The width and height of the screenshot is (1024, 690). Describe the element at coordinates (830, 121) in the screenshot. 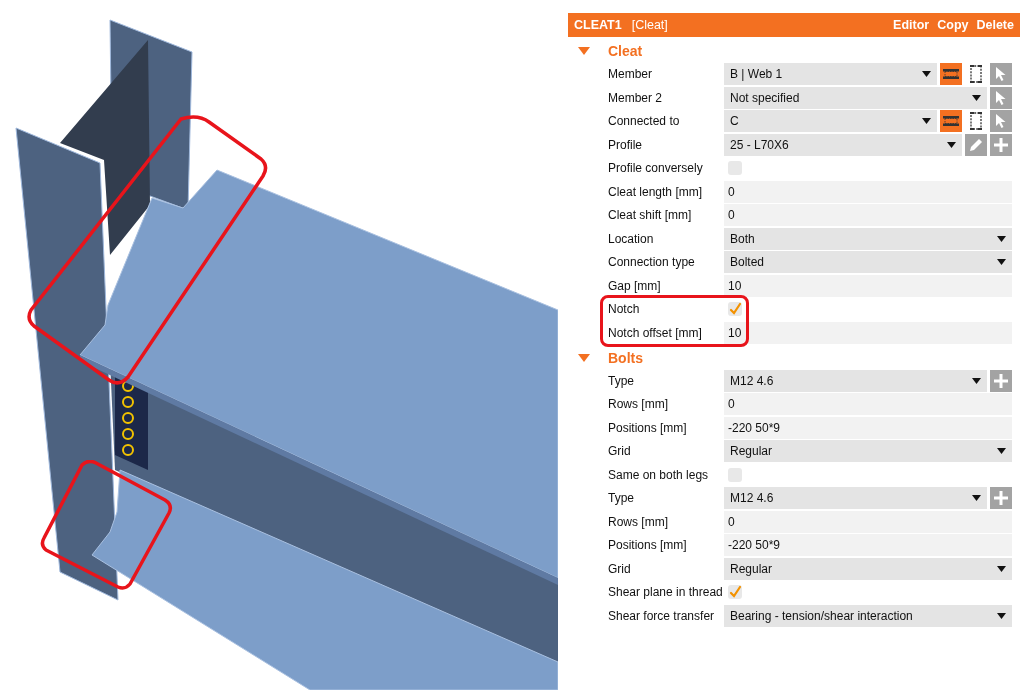

I see `dropdown: C` at that location.